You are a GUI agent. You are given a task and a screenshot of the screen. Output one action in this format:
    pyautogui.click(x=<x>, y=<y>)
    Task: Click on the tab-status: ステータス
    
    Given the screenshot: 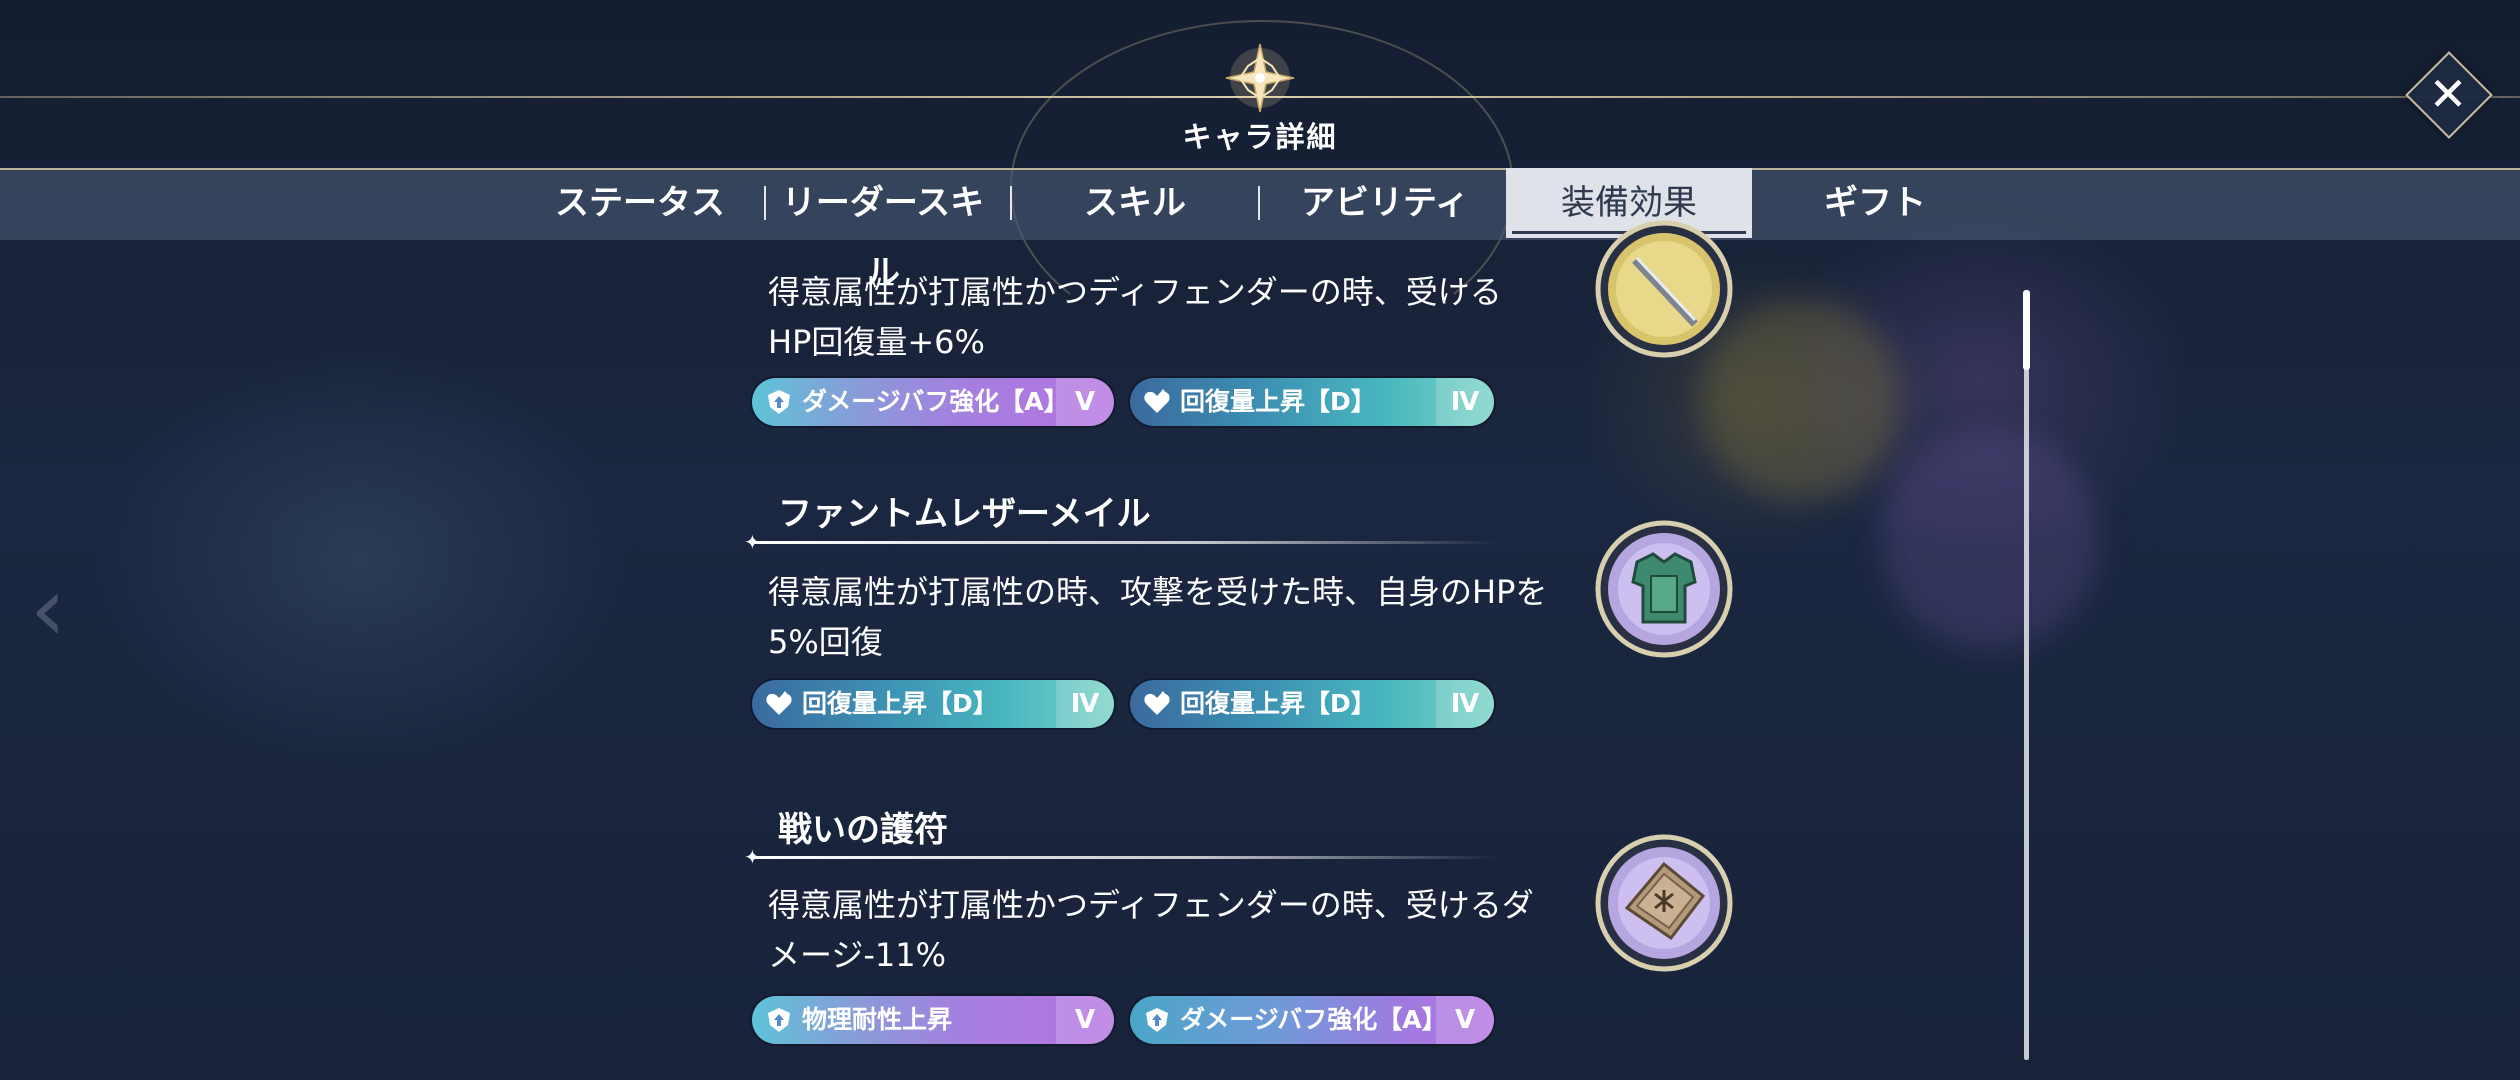 What is the action you would take?
    pyautogui.click(x=640, y=203)
    